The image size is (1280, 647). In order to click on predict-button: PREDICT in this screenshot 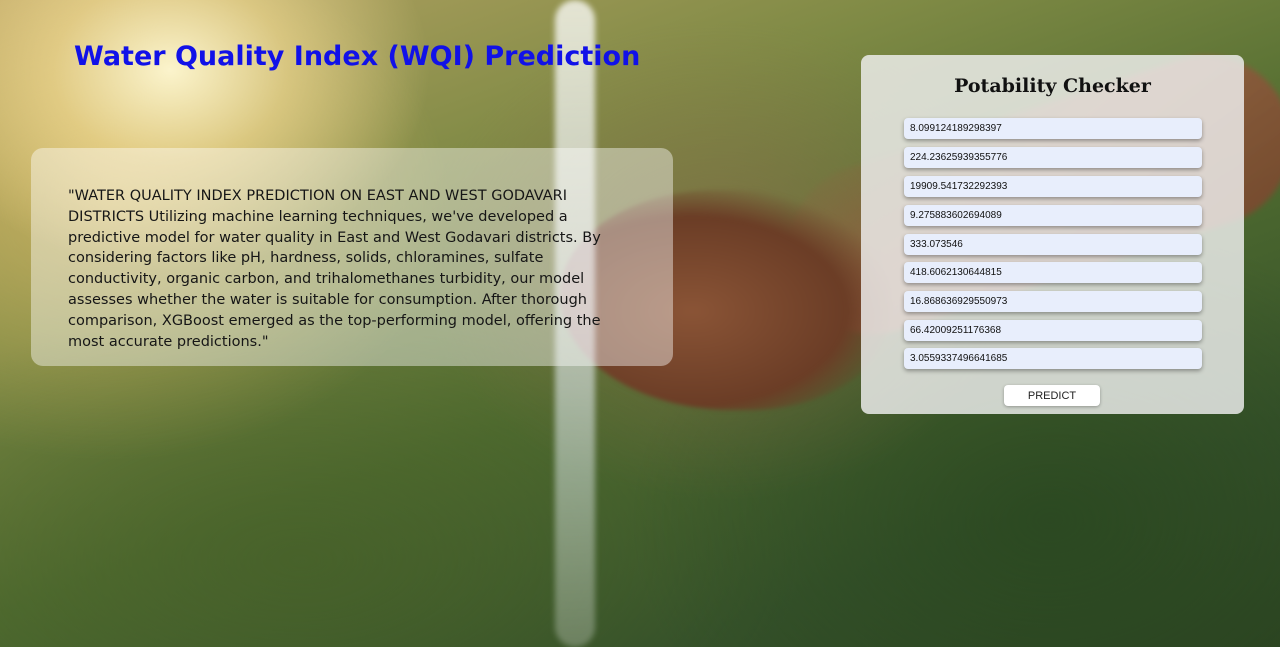, I will do `click(1052, 395)`.